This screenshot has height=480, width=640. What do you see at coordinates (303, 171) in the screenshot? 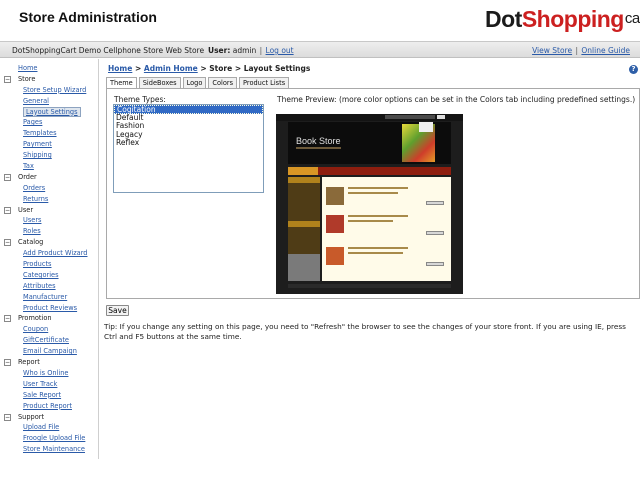
I see `preview-navbar-active` at bounding box center [303, 171].